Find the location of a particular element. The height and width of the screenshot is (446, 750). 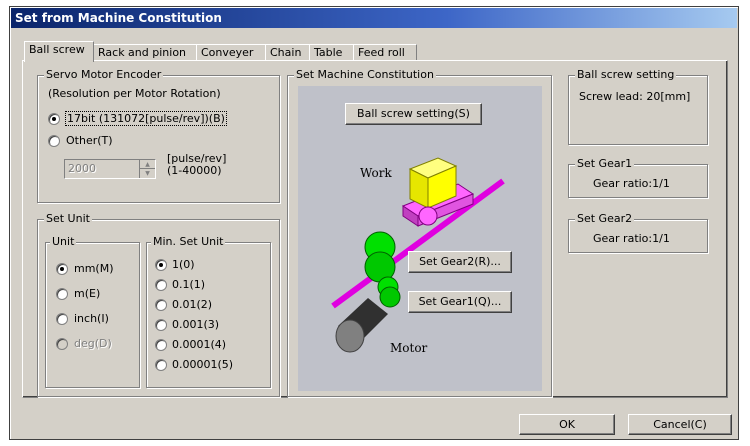

label-min-unit-0-001: 0.001(3) is located at coordinates (195, 324).